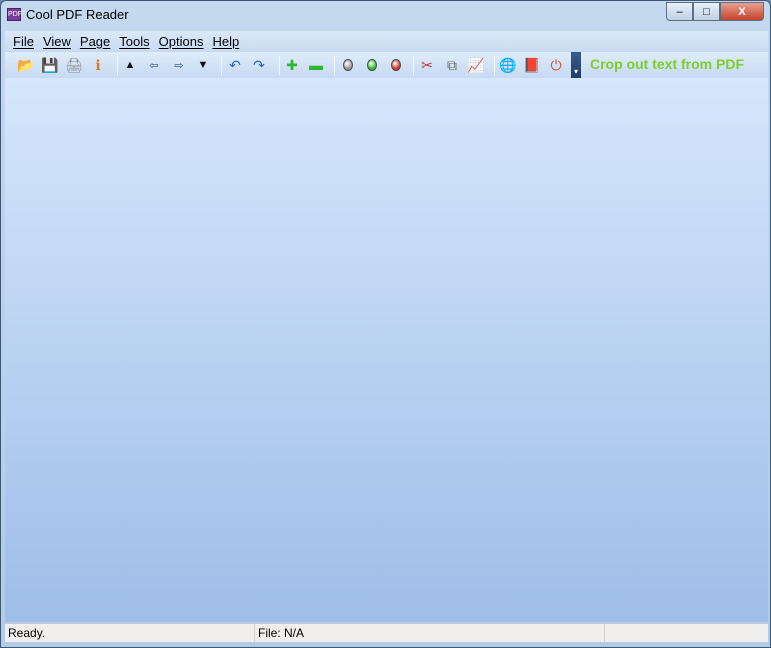 The image size is (771, 648). I want to click on title-bar: PDF Cool PDF Reader, so click(68, 14).